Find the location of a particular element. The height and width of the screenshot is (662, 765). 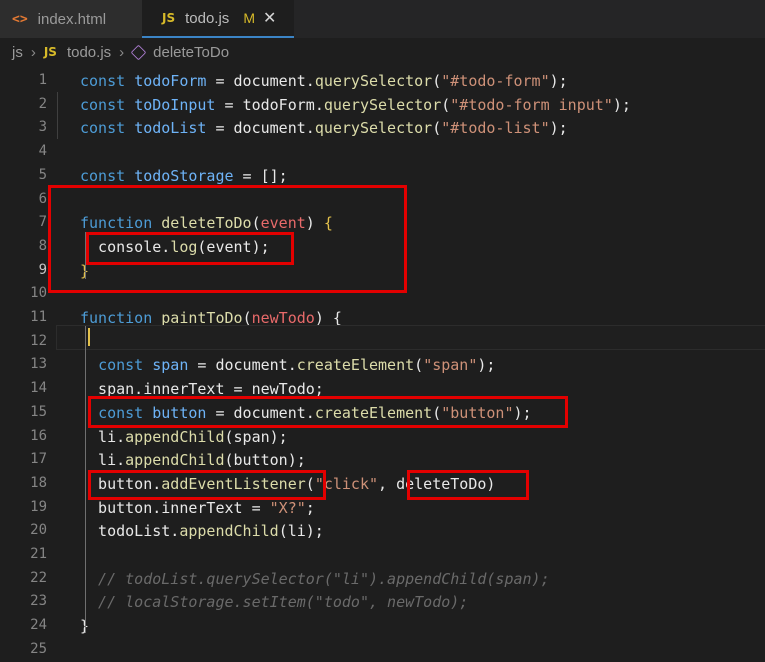

code-text: li.appendChild(span); is located at coordinates (184, 437).